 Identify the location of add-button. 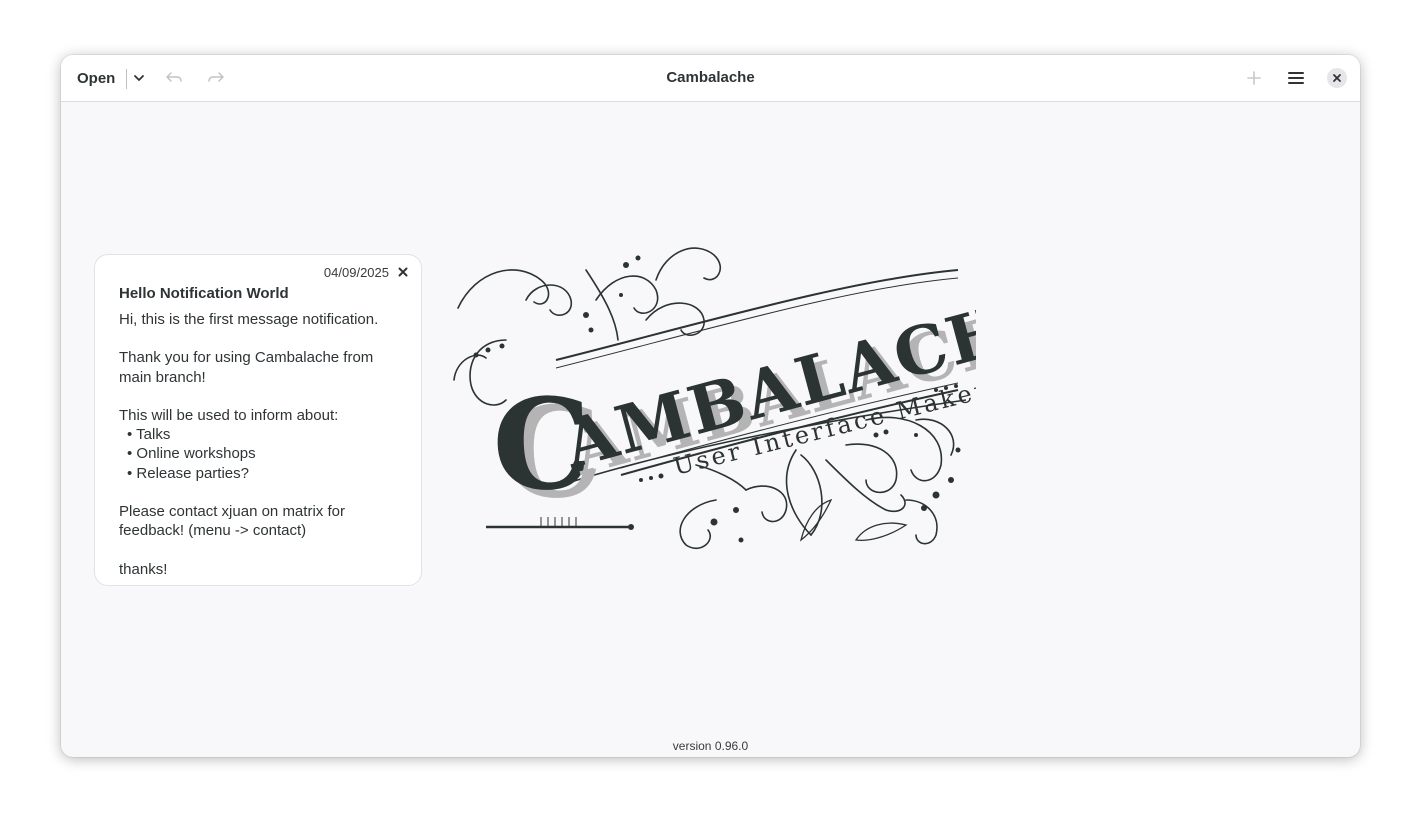
(1254, 78).